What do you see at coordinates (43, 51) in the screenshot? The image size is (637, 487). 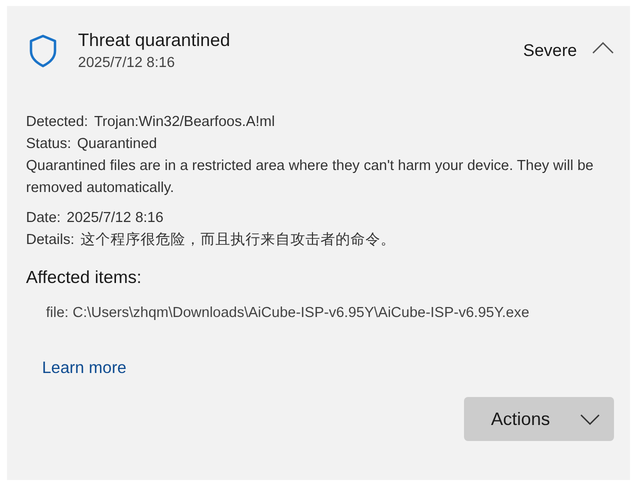 I see `shield-icon` at bounding box center [43, 51].